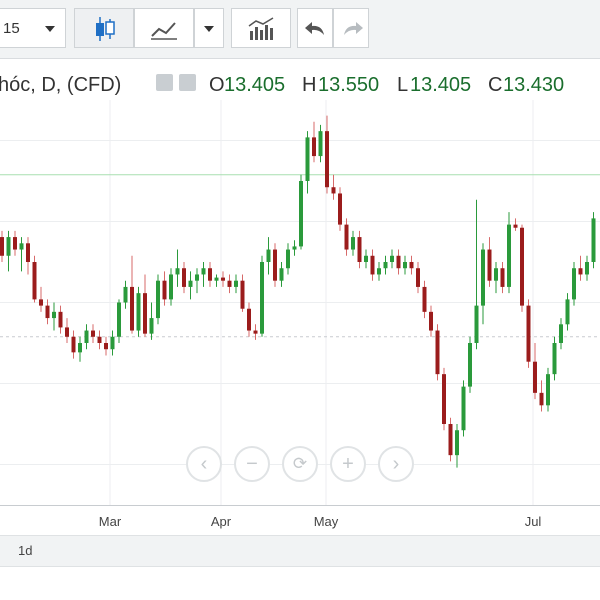 The height and width of the screenshot is (600, 600). What do you see at coordinates (187, 82) in the screenshot?
I see `gear-icon` at bounding box center [187, 82].